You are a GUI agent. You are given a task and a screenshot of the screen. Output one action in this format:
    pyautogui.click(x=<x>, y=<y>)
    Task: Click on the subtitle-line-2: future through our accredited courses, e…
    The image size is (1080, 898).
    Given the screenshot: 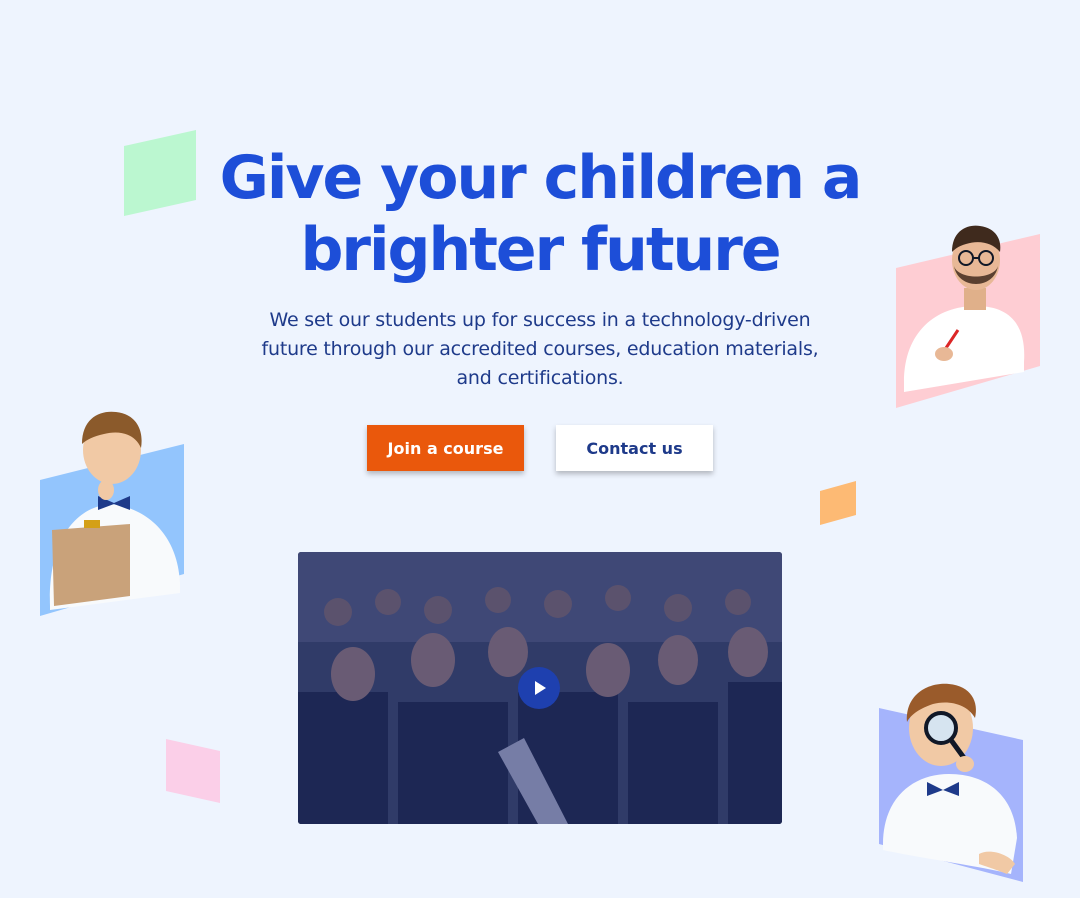 What is the action you would take?
    pyautogui.click(x=540, y=349)
    